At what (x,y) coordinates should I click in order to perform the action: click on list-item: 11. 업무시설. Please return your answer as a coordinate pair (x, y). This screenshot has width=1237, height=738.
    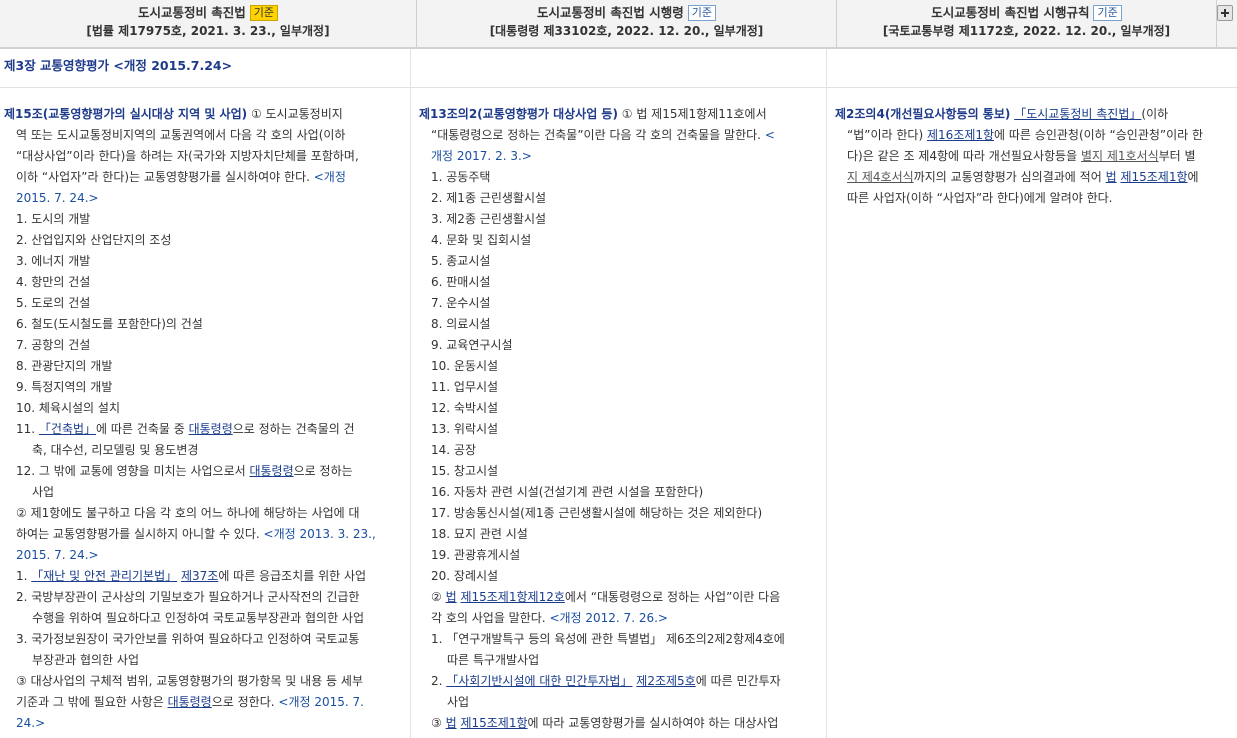
    Looking at the image, I should click on (465, 387).